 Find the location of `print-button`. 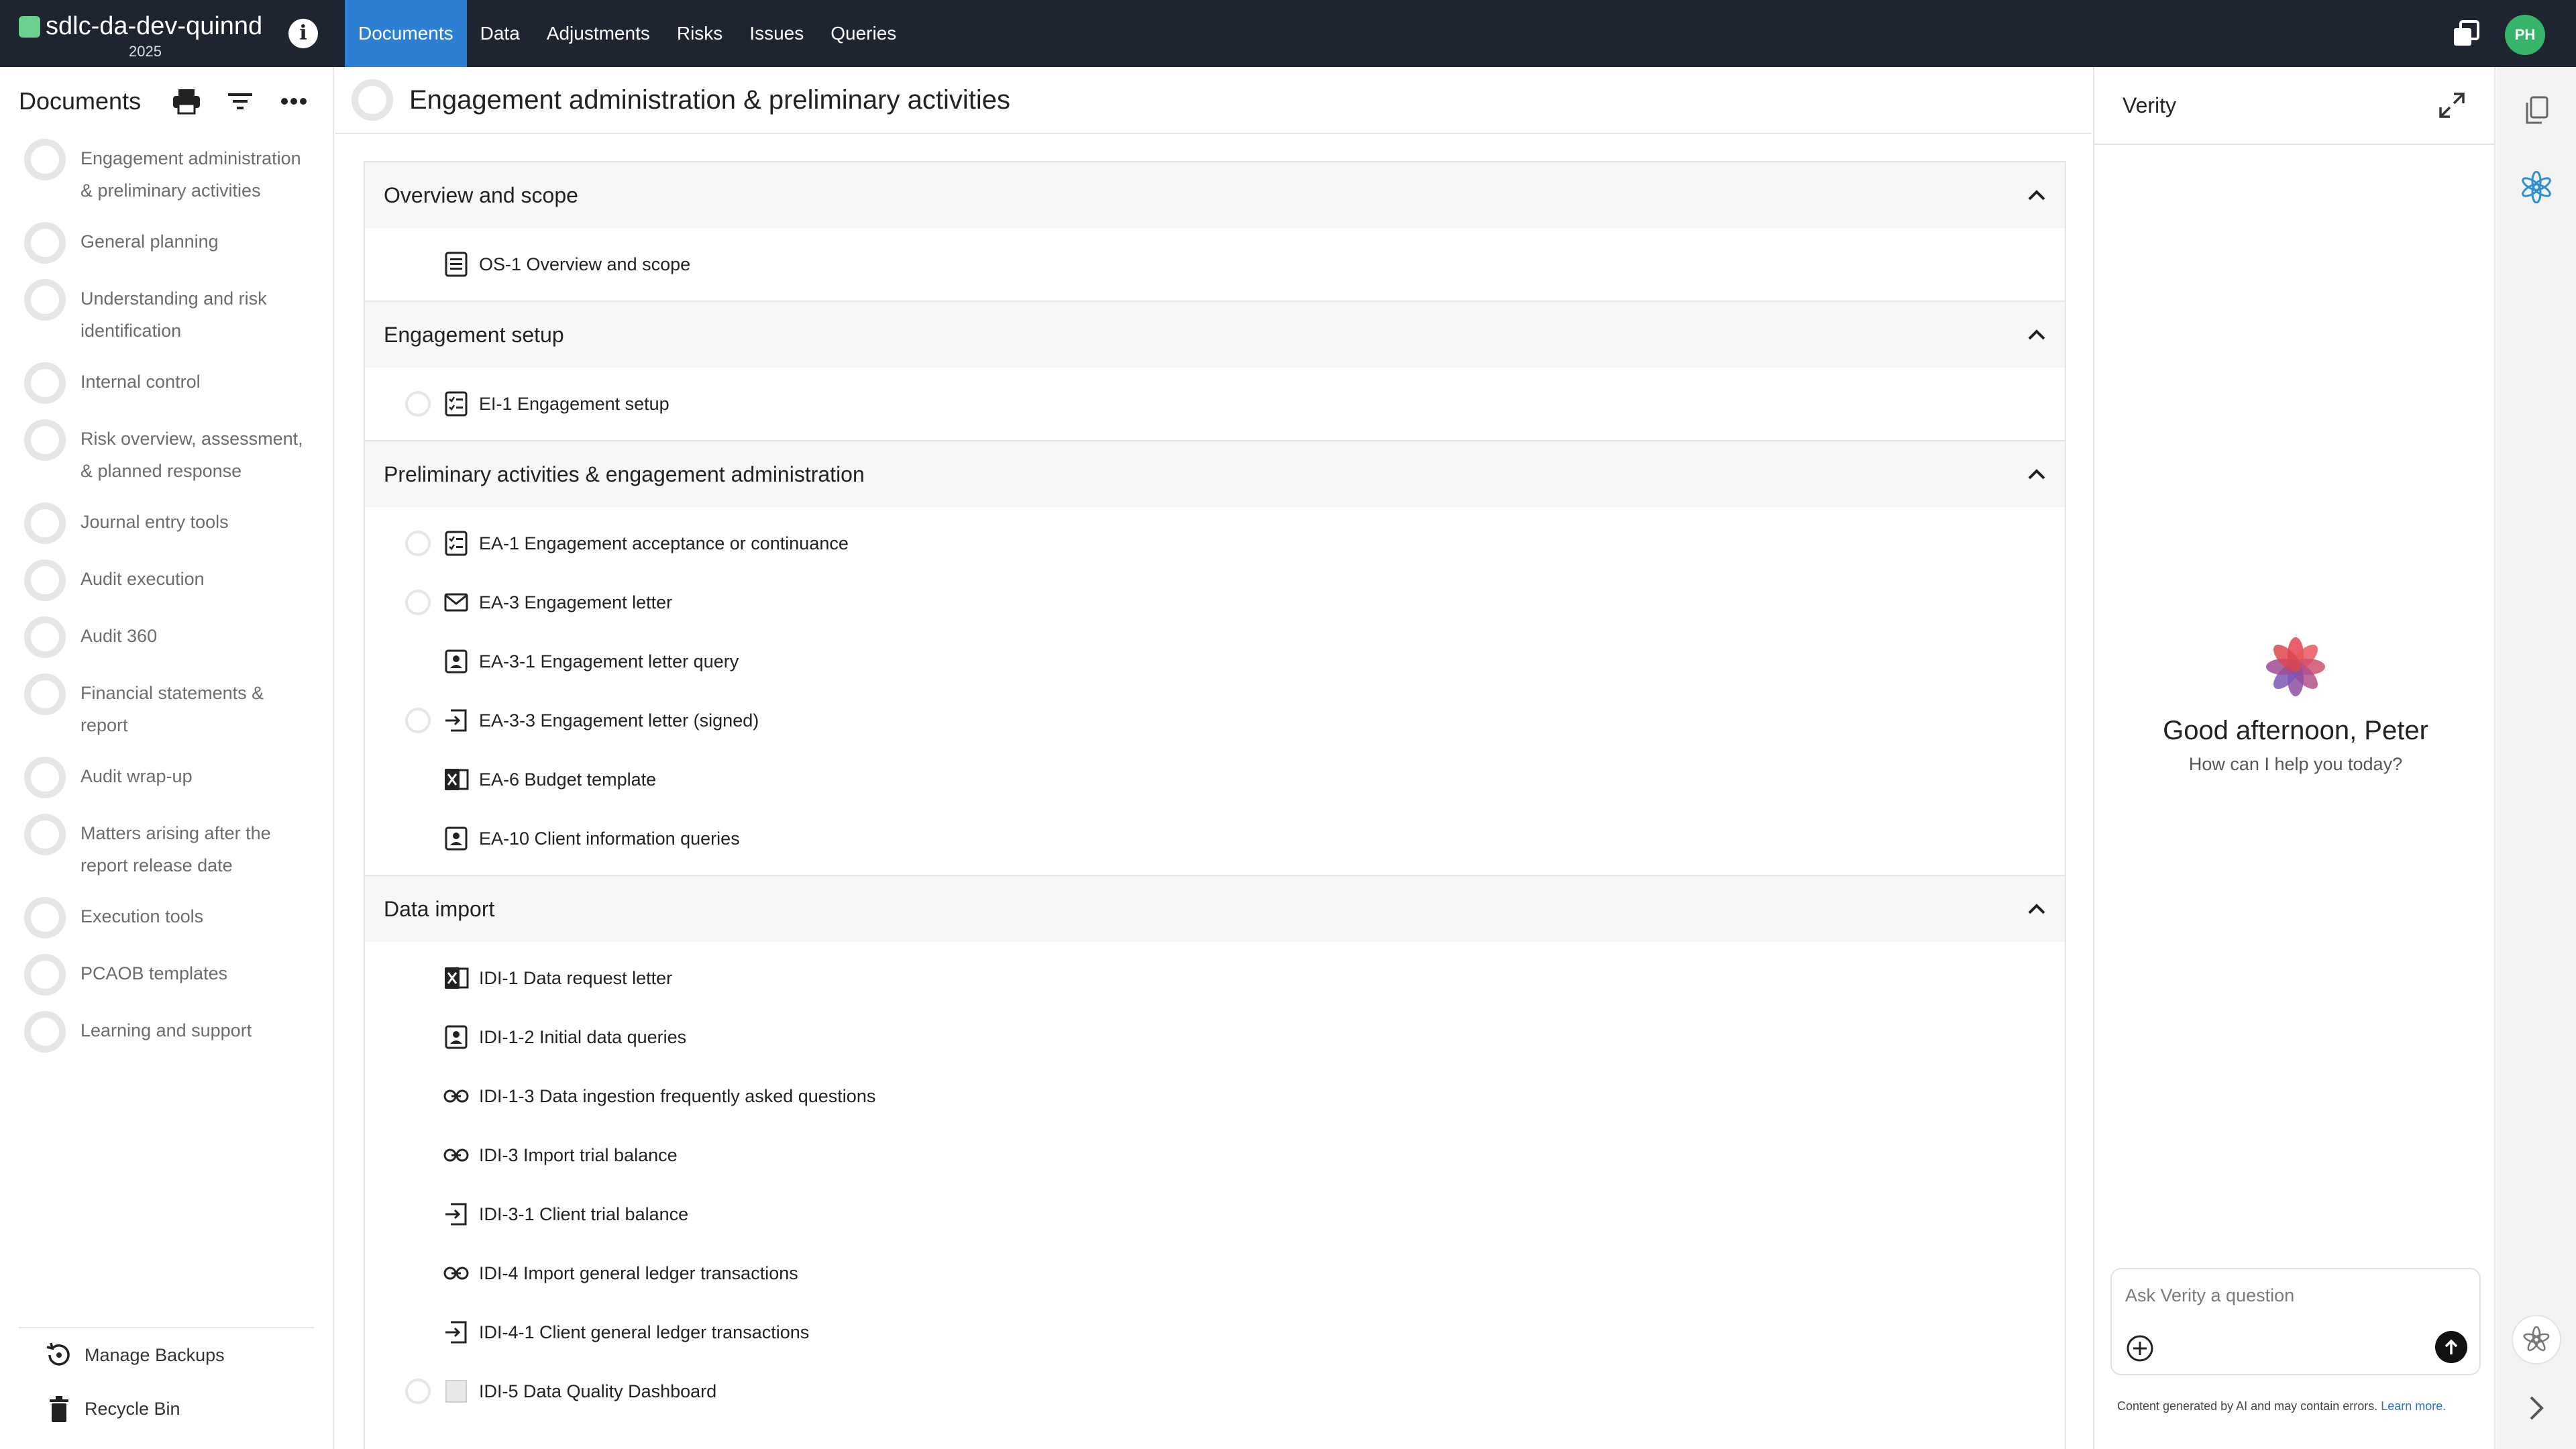

print-button is located at coordinates (186, 101).